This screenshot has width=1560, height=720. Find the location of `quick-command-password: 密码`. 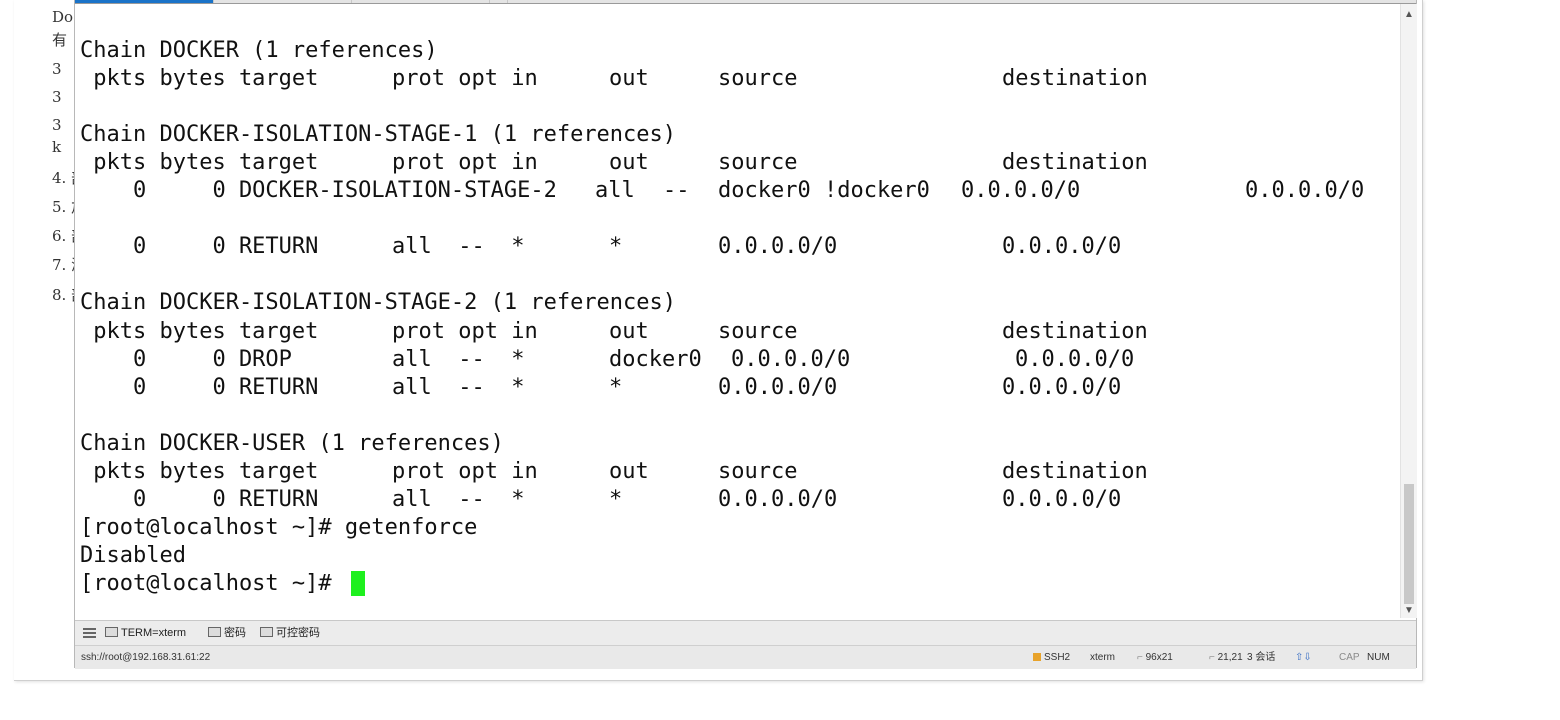

quick-command-password: 密码 is located at coordinates (227, 633).